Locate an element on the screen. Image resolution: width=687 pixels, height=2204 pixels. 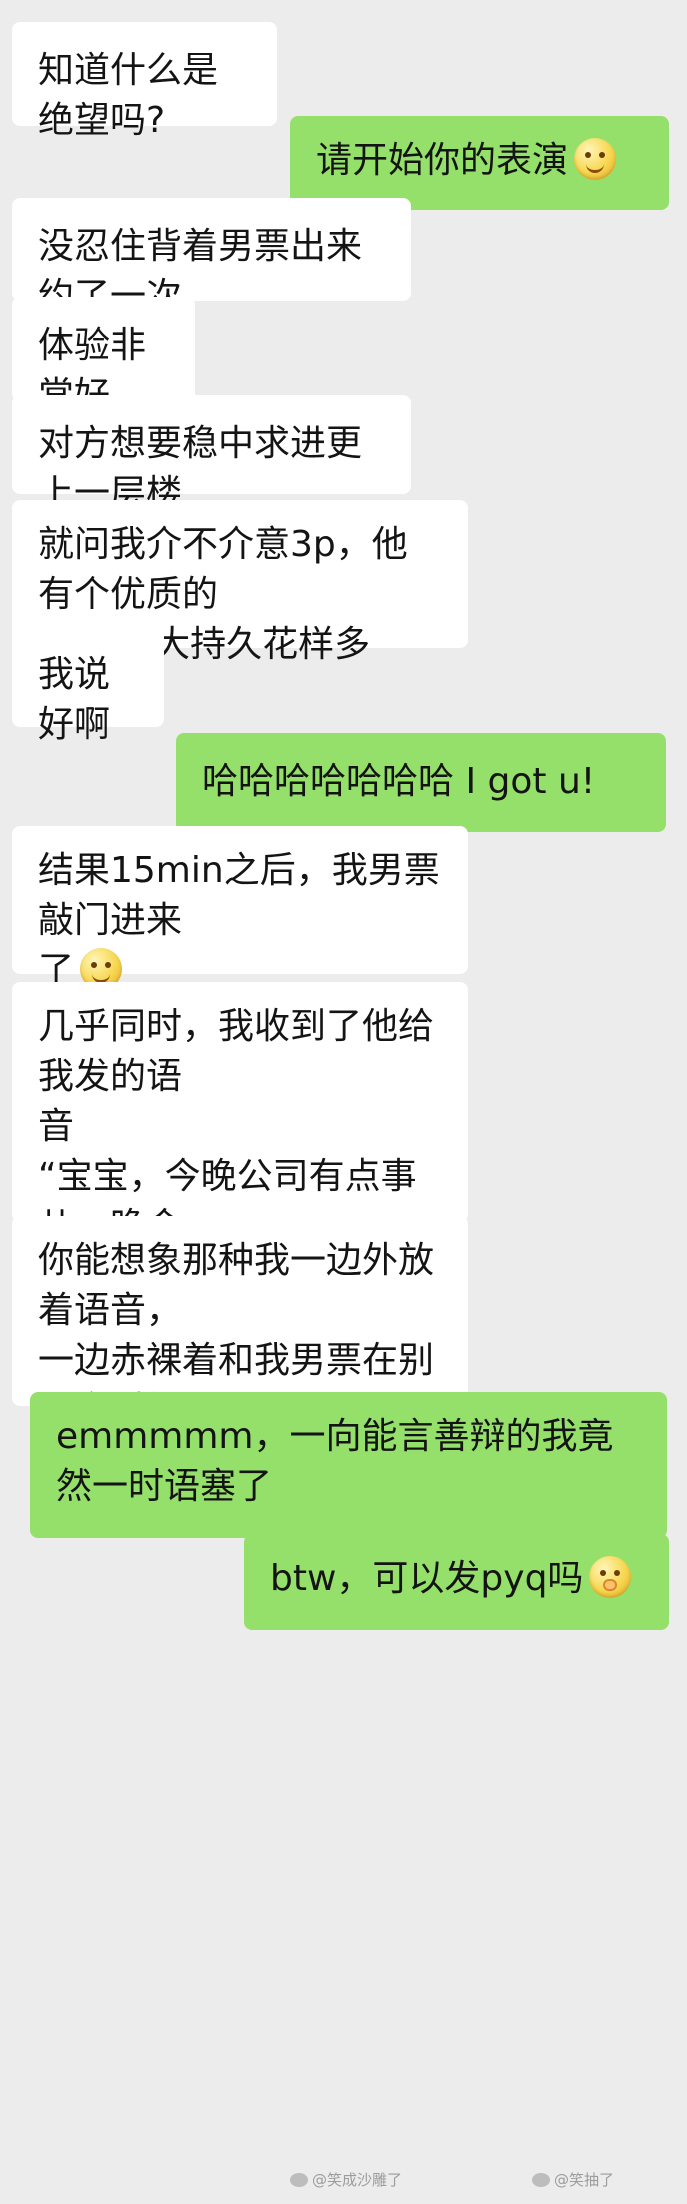
message-text: emmmmm，一向能言善辩的我竟 然一时语塞了 is located at coordinates (335, 1461).